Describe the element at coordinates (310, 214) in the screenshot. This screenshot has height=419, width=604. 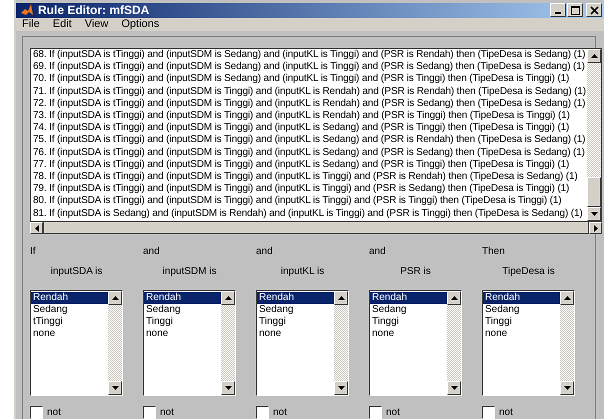
I see `rule-item: 81. If (inputSDA is Sedang) and (inputSDM is Rendah) and (inputKL is Tinggi) and (PSR is Tinggi) then (TipeDesa is Sedang) (1)` at that location.